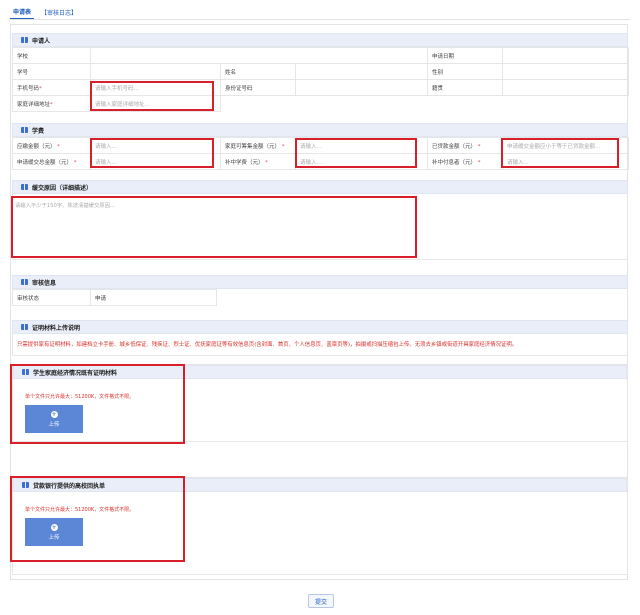 The width and height of the screenshot is (640, 615). I want to click on loan-amount-label: 家庭可筹集金额（元） *, so click(258, 145).